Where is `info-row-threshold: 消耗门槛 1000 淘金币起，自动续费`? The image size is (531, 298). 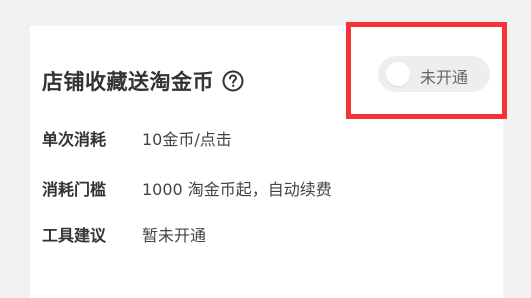 info-row-threshold: 消耗门槛 1000 淘金币起，自动续费 is located at coordinates (187, 188).